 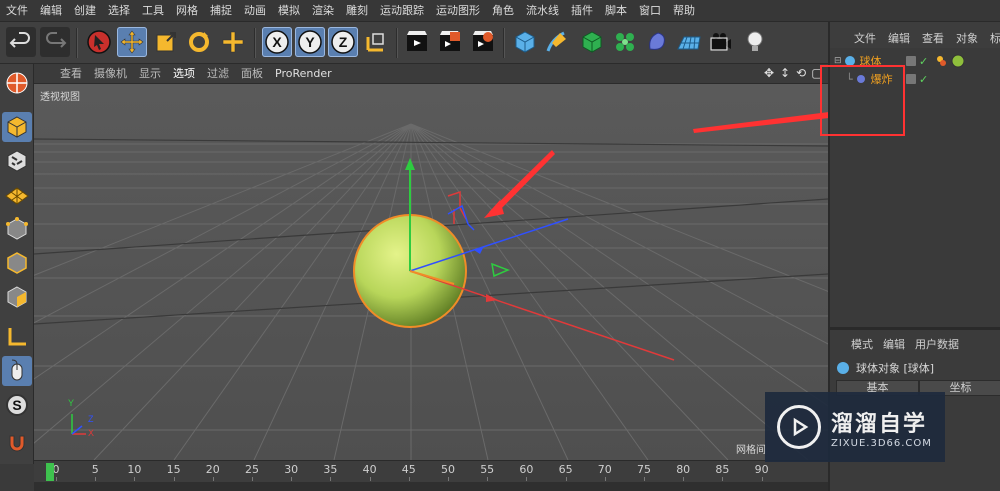 I want to click on tag-icons, so click(x=949, y=61).